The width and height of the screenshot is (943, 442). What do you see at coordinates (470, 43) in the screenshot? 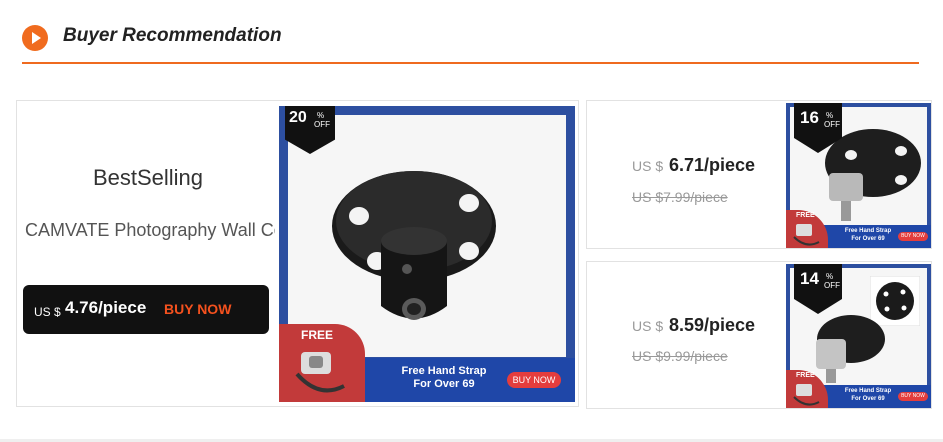
I see `section-header: Buyer Recommendation` at bounding box center [470, 43].